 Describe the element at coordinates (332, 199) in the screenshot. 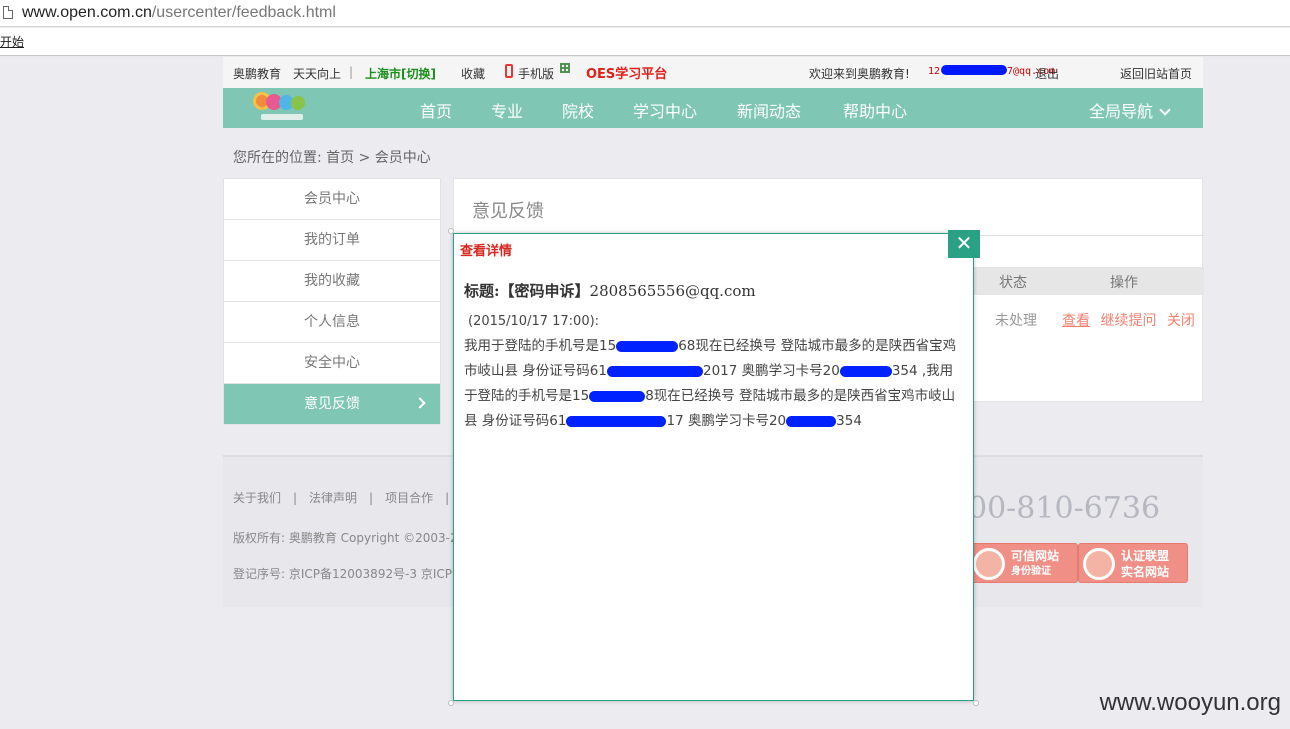

I see `sidebar-item-member-center: 会员中心` at that location.